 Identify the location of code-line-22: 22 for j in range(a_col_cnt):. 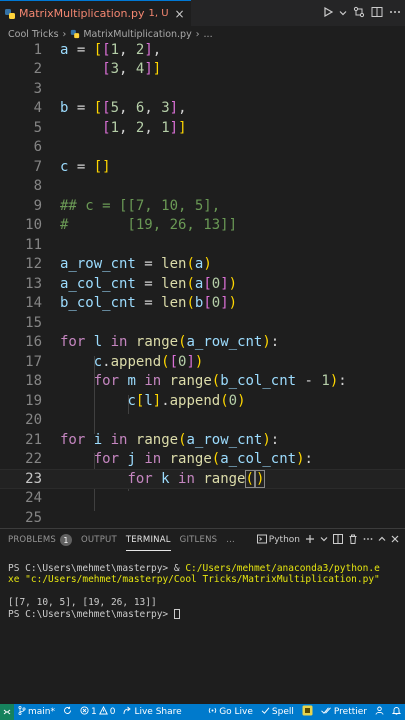
(202, 460).